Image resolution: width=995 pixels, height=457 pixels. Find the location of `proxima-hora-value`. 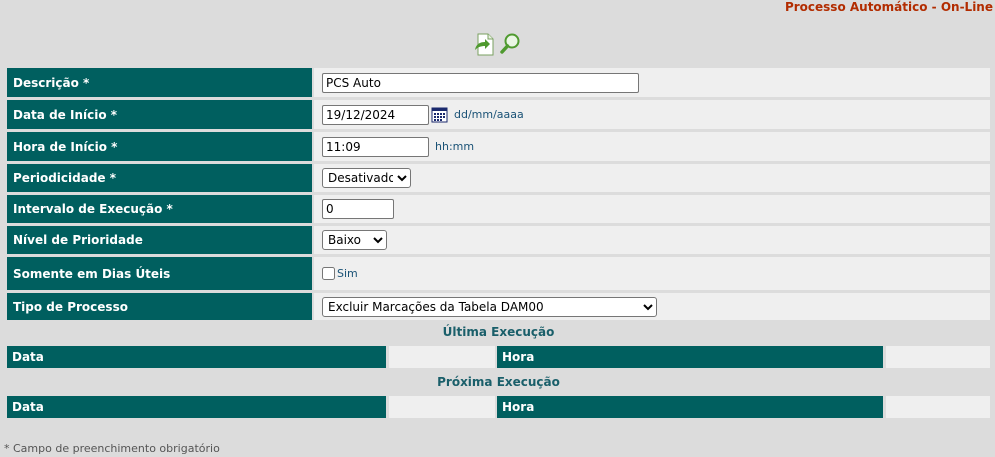

proxima-hora-value is located at coordinates (938, 407).